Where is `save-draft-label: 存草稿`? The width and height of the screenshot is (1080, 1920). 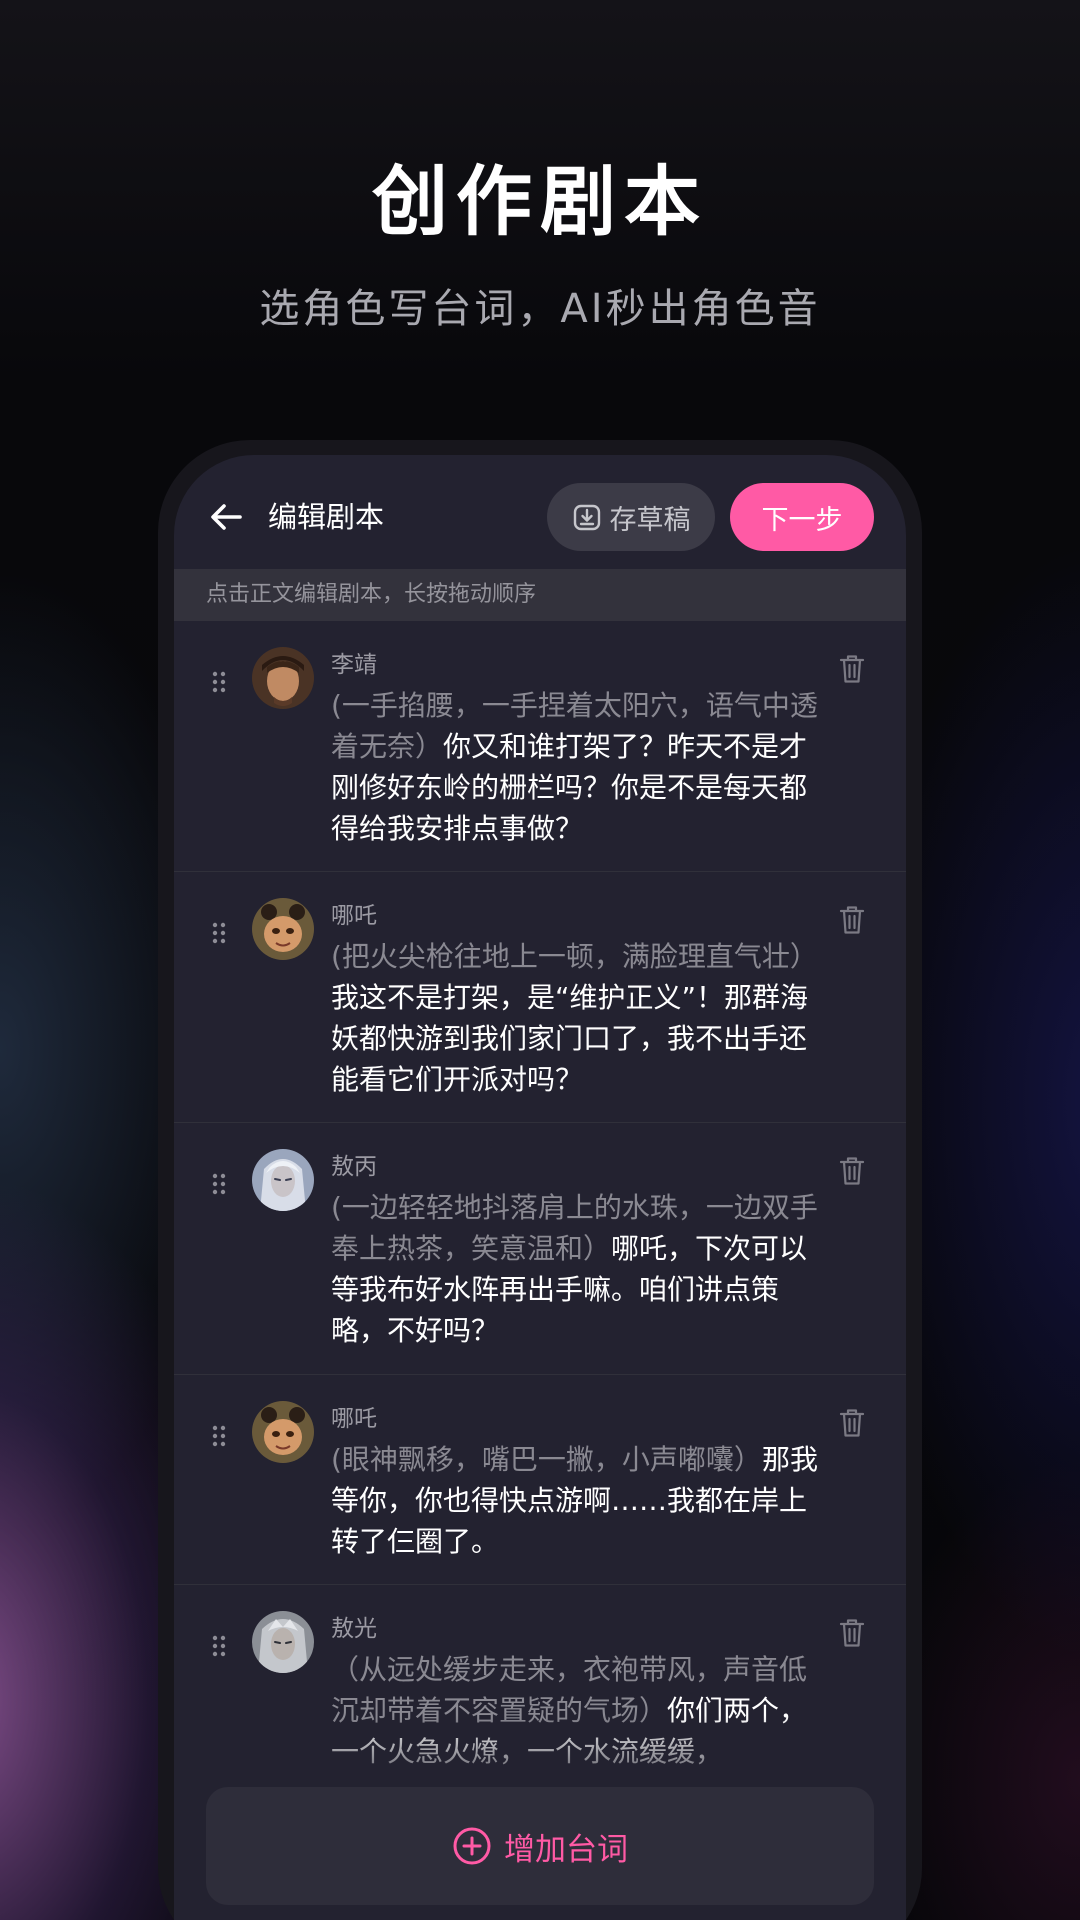 save-draft-label: 存草稿 is located at coordinates (650, 520).